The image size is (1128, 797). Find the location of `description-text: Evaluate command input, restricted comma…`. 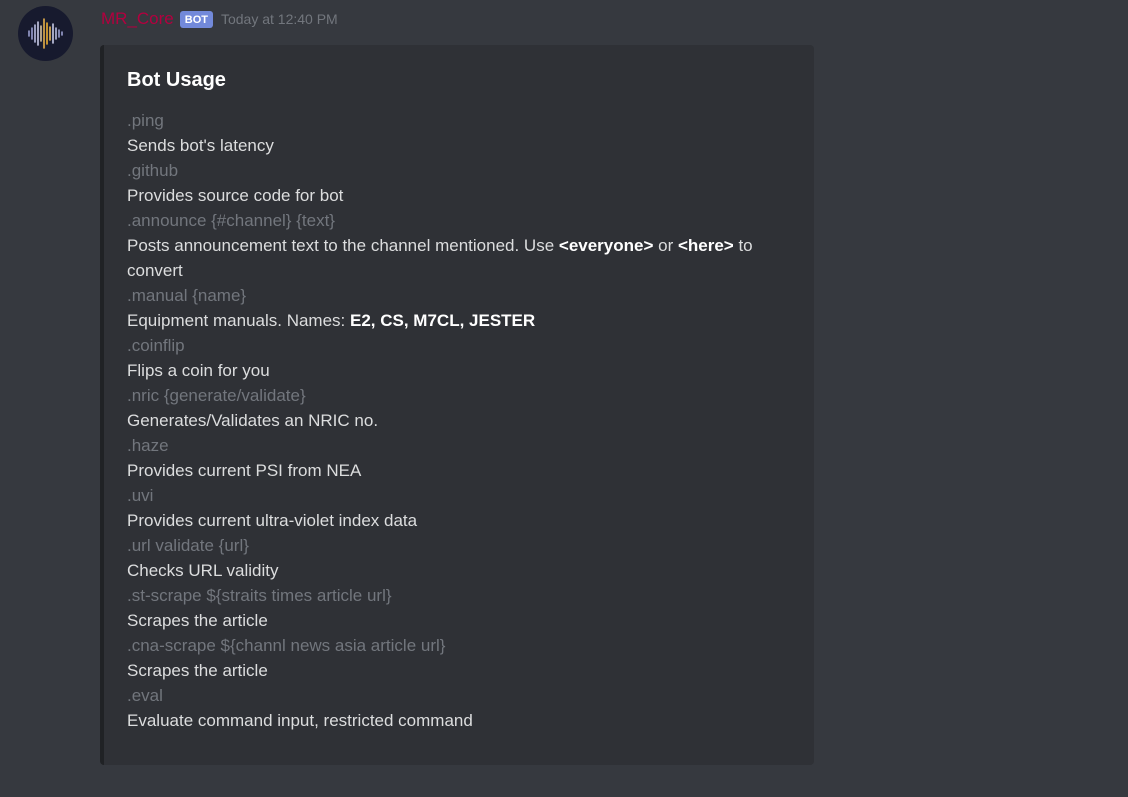

description-text: Evaluate command input, restricted comma… is located at coordinates (300, 720).